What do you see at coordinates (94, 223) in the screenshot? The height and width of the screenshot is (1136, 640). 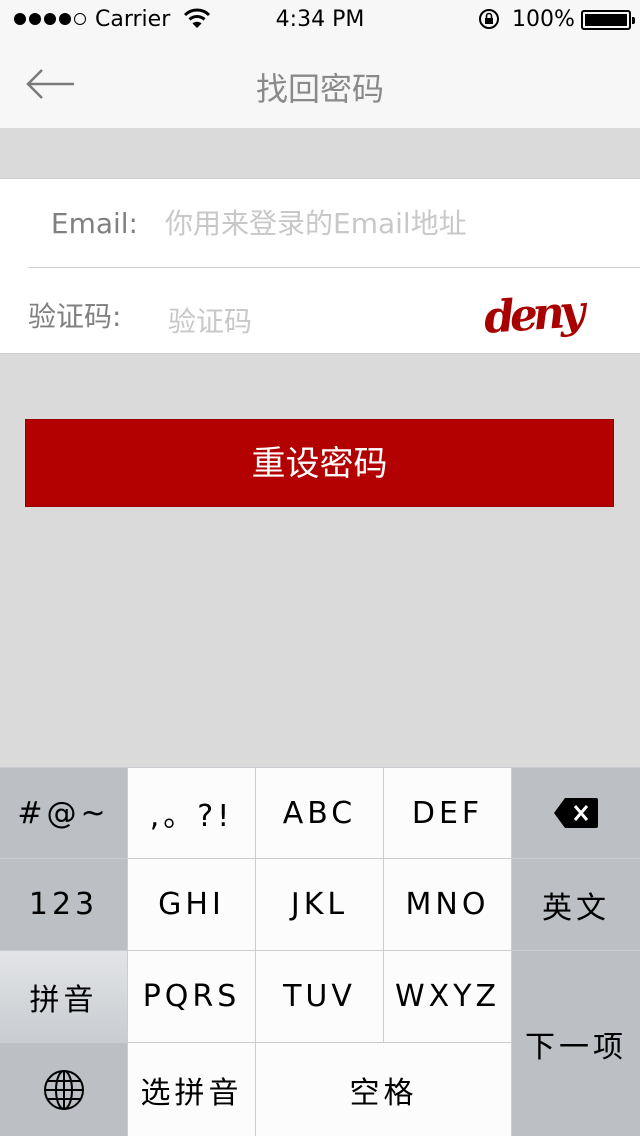 I see `email-label: Email:` at bounding box center [94, 223].